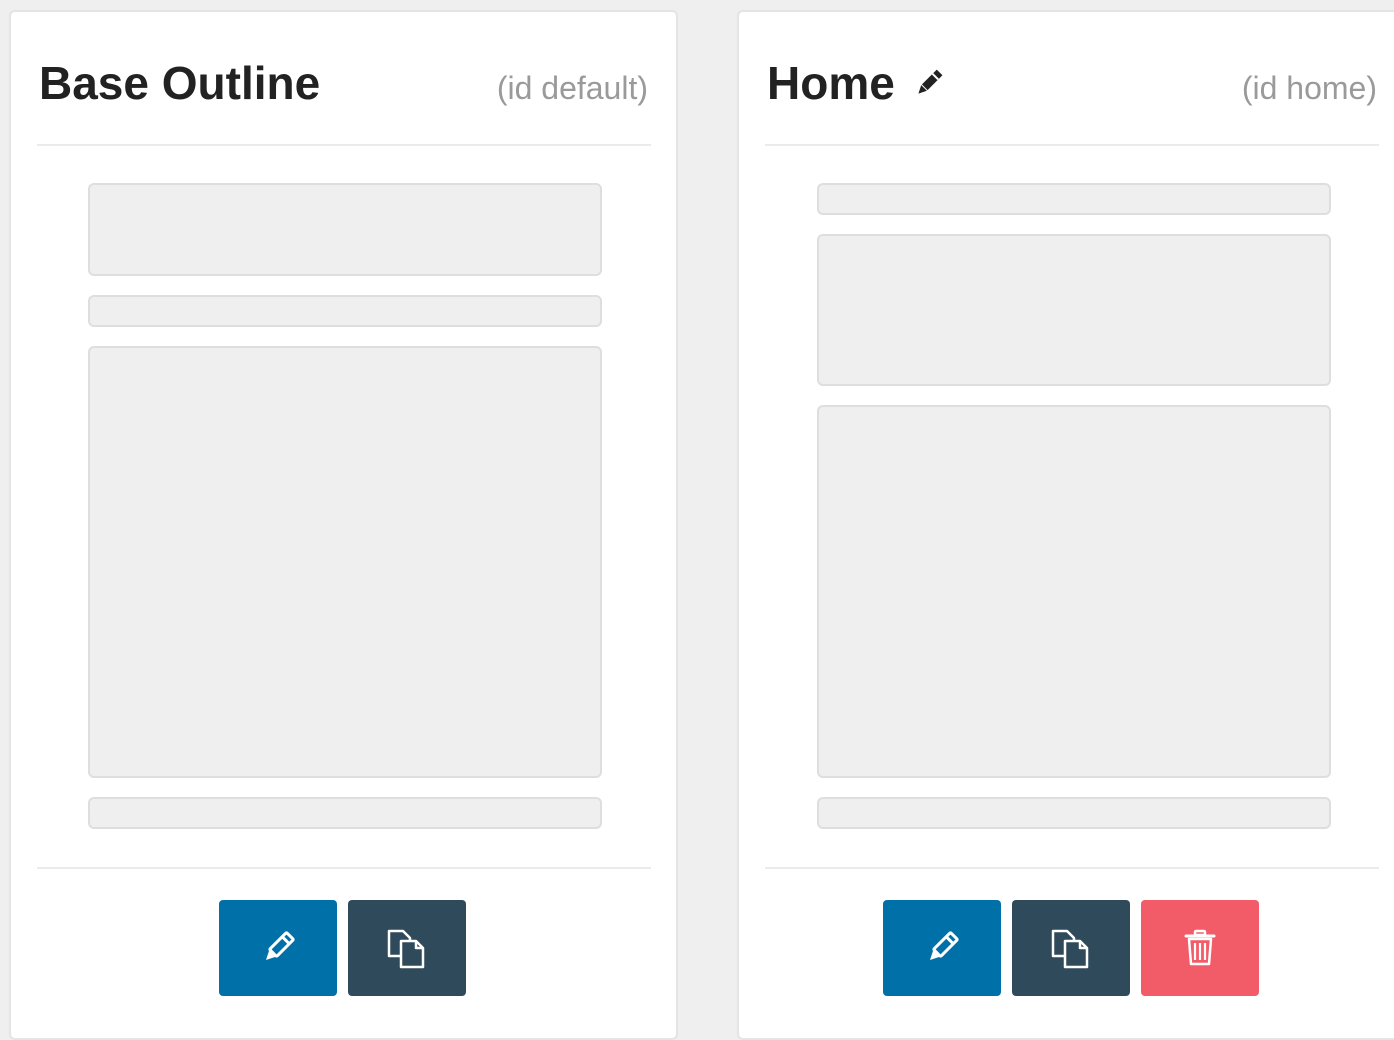 This screenshot has width=1394, height=1040. I want to click on card-title: Base Outline, so click(179, 83).